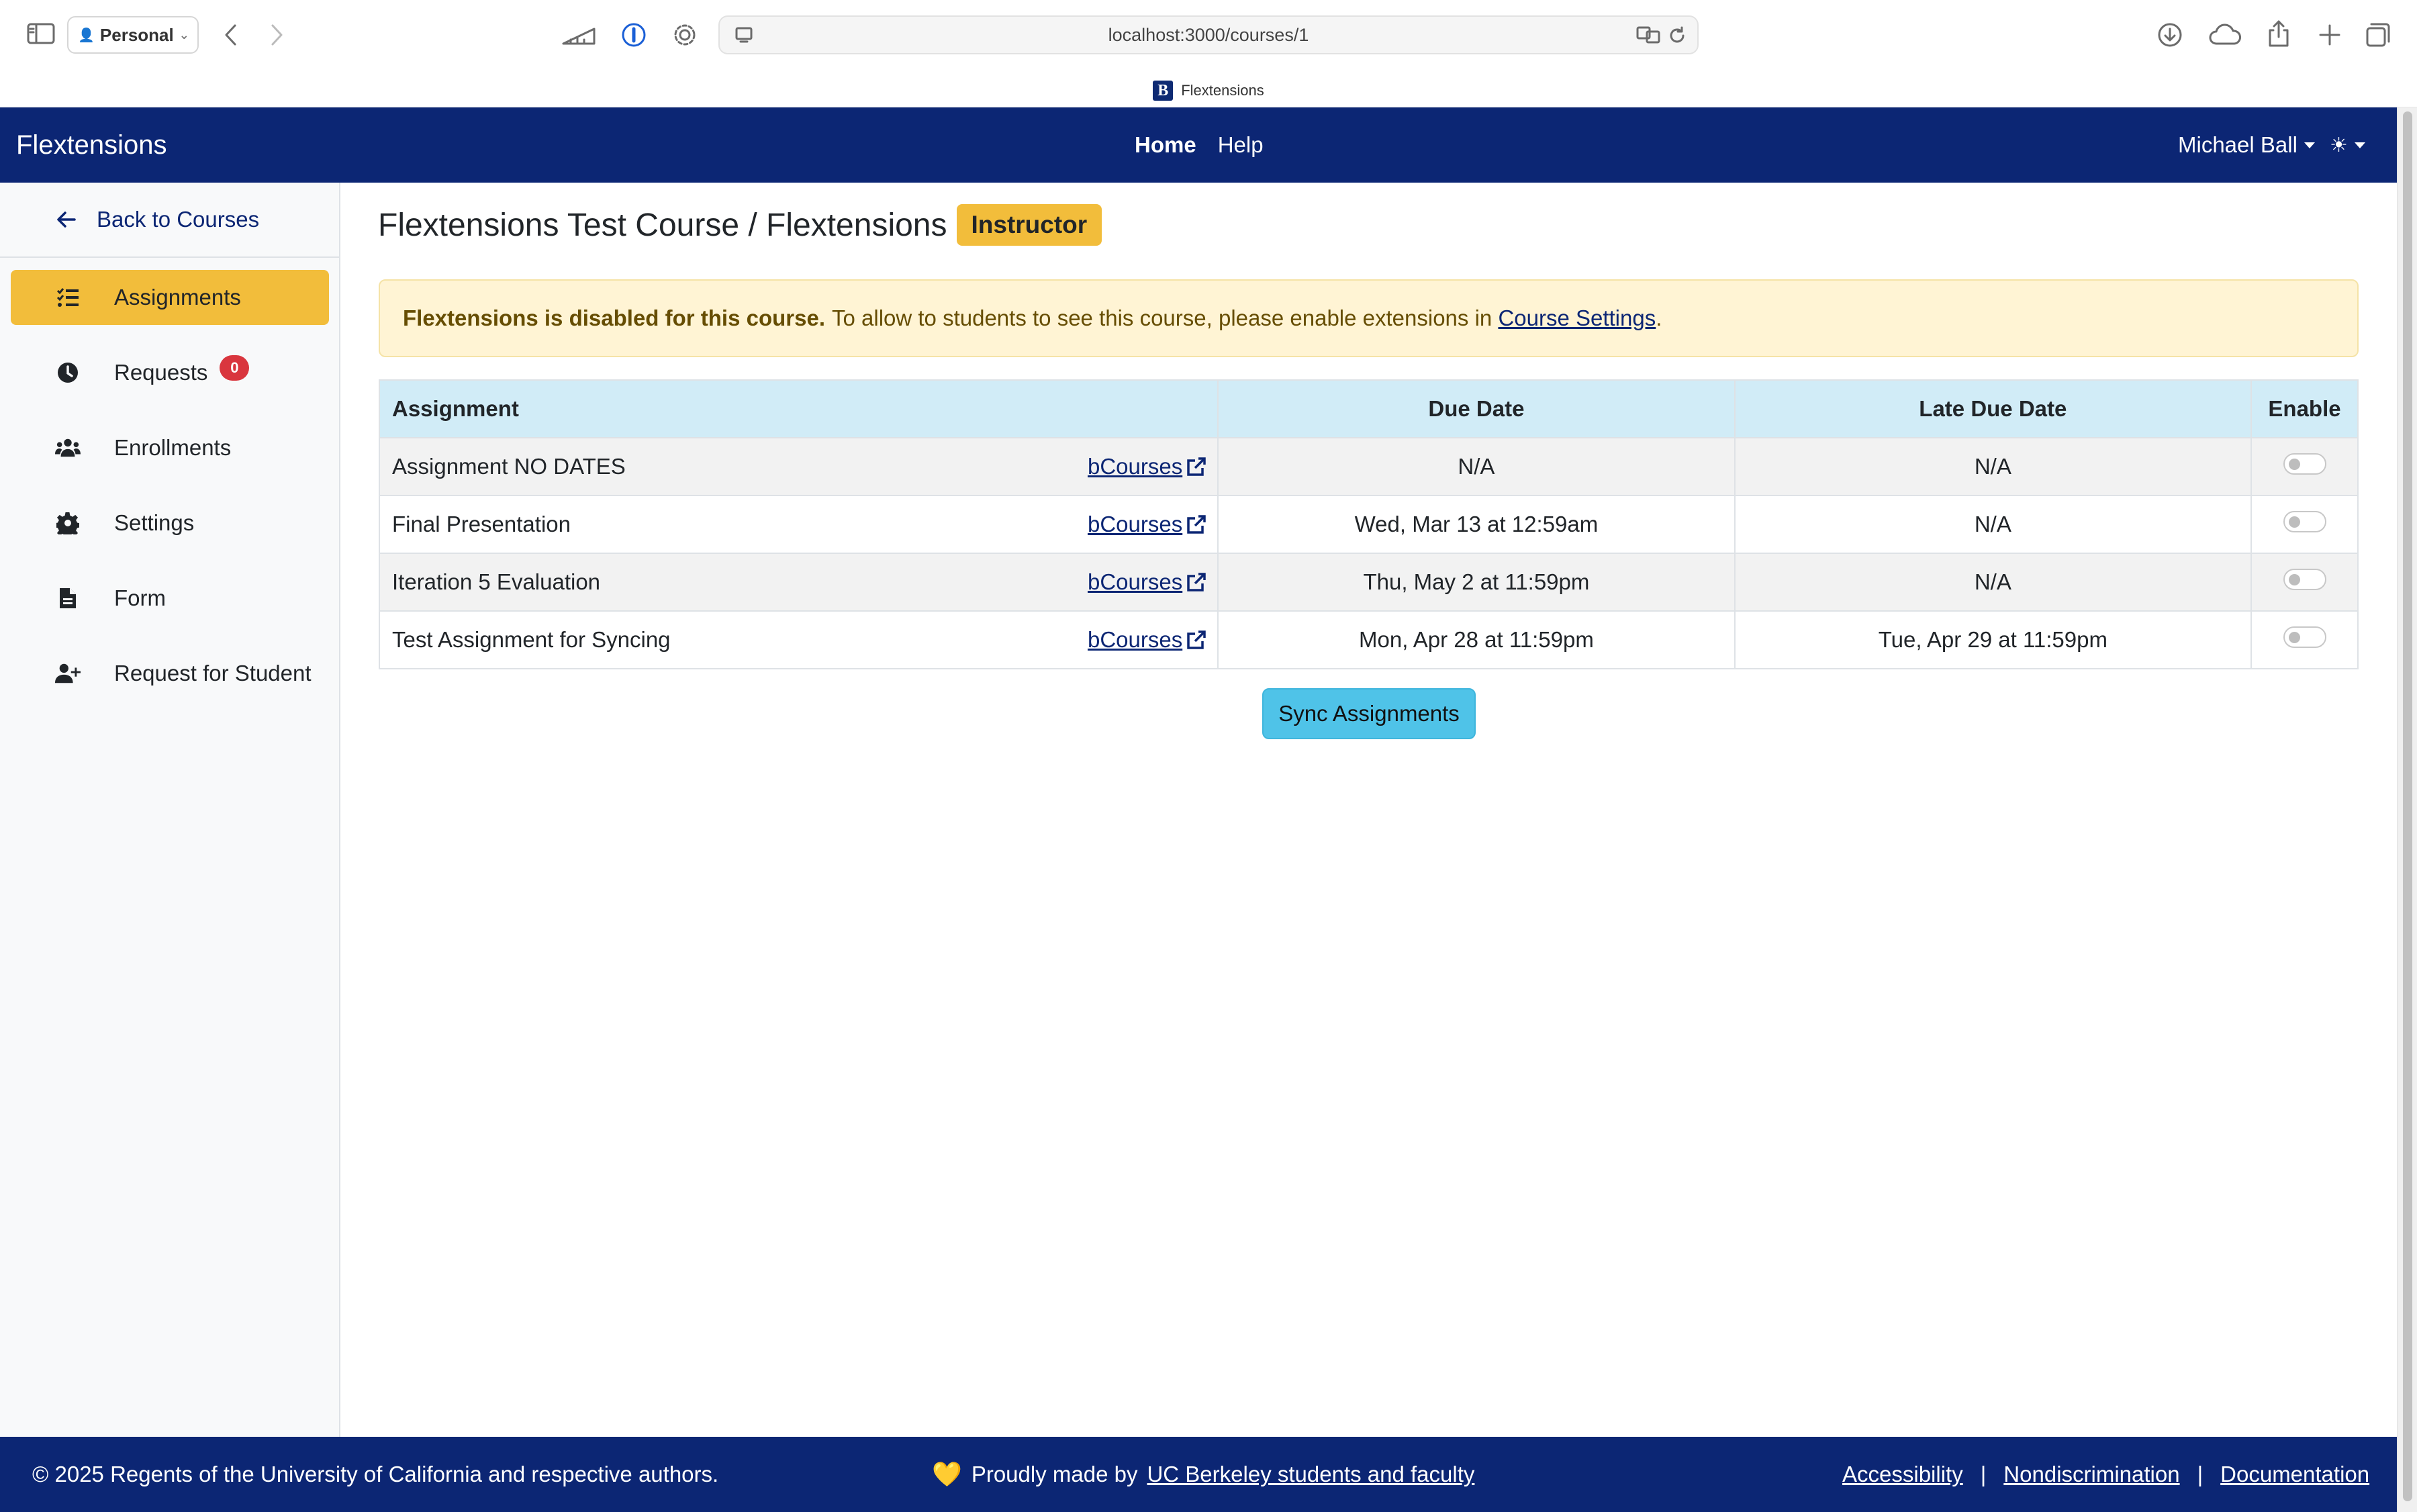 Image resolution: width=2417 pixels, height=1512 pixels. I want to click on sidebar-item-request-for-student: Request for Student, so click(170, 673).